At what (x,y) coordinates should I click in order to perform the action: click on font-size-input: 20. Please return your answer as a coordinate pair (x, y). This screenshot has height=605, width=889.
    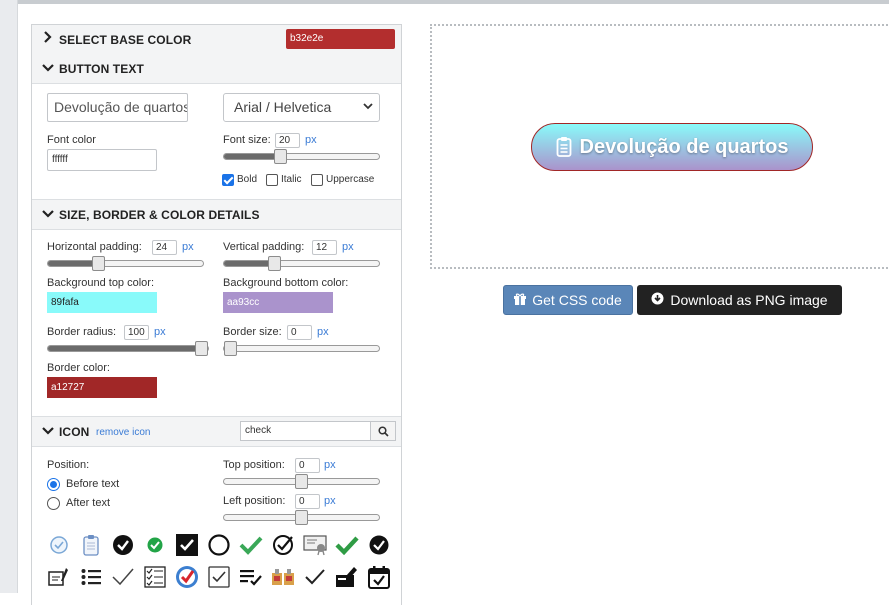
    Looking at the image, I should click on (287, 140).